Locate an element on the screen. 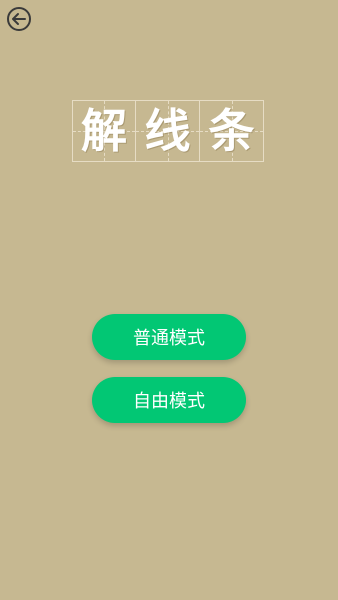 This screenshot has width=338, height=600. title-grid-cell: 线 is located at coordinates (168, 131).